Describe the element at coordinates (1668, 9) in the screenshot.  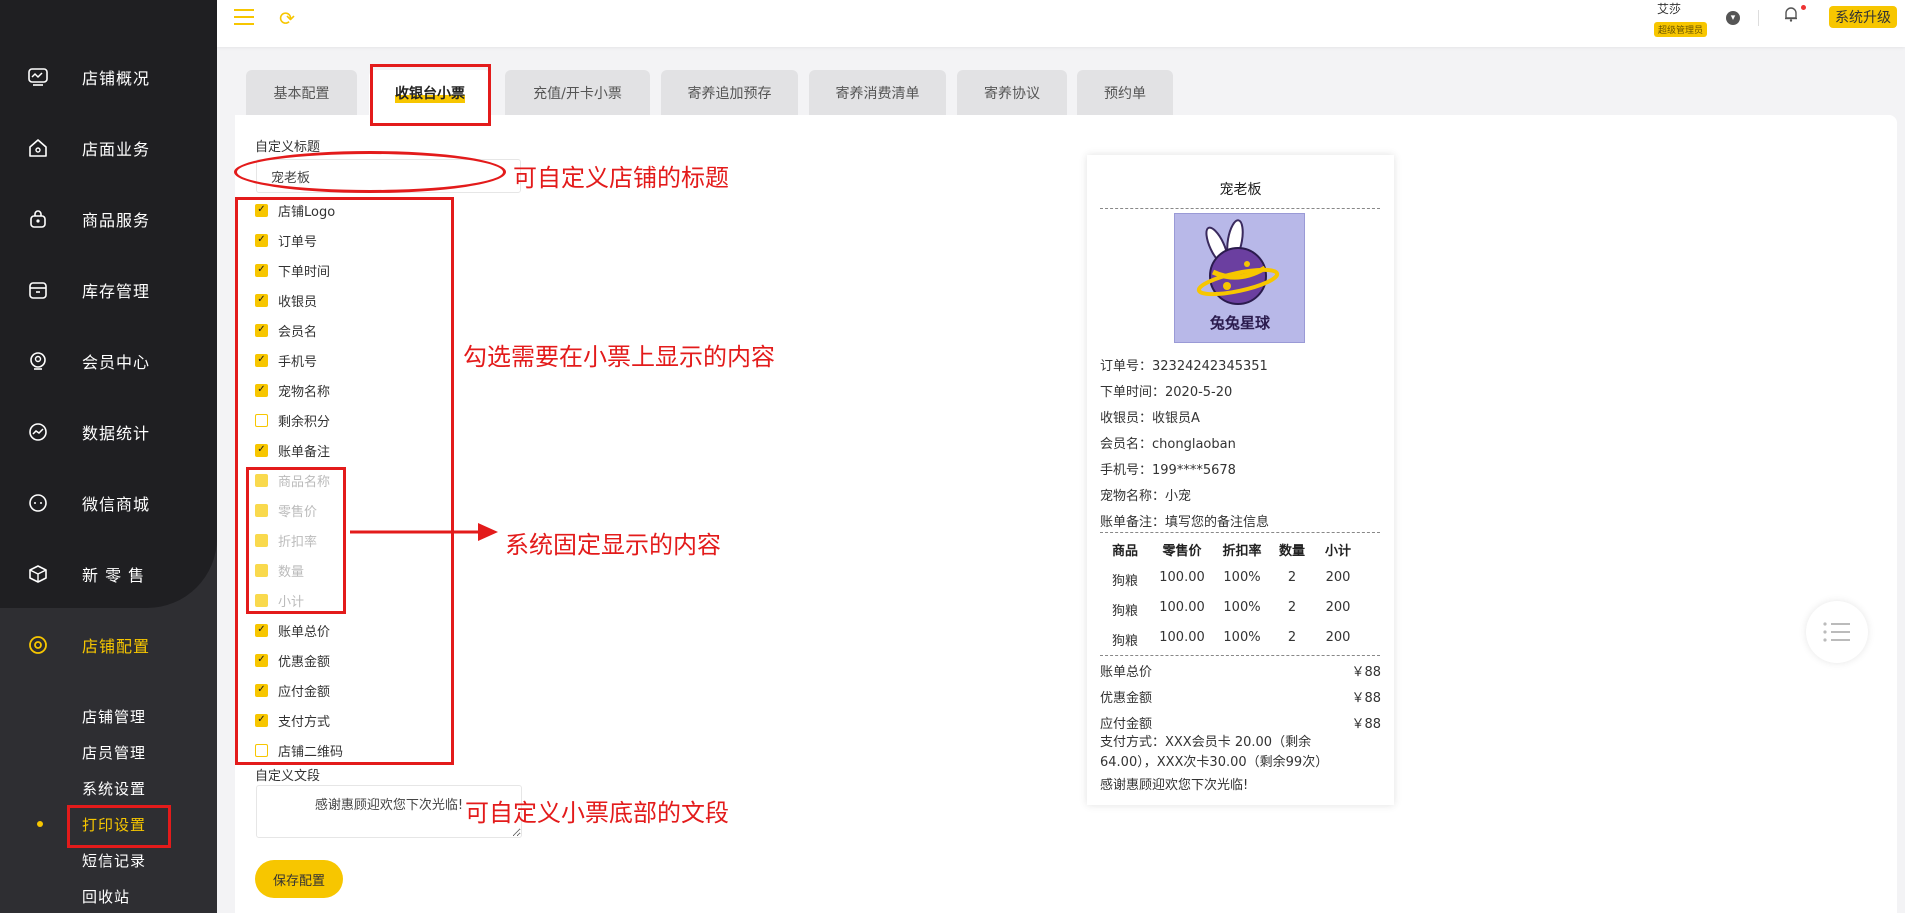
I see `user-name: 艾莎` at that location.